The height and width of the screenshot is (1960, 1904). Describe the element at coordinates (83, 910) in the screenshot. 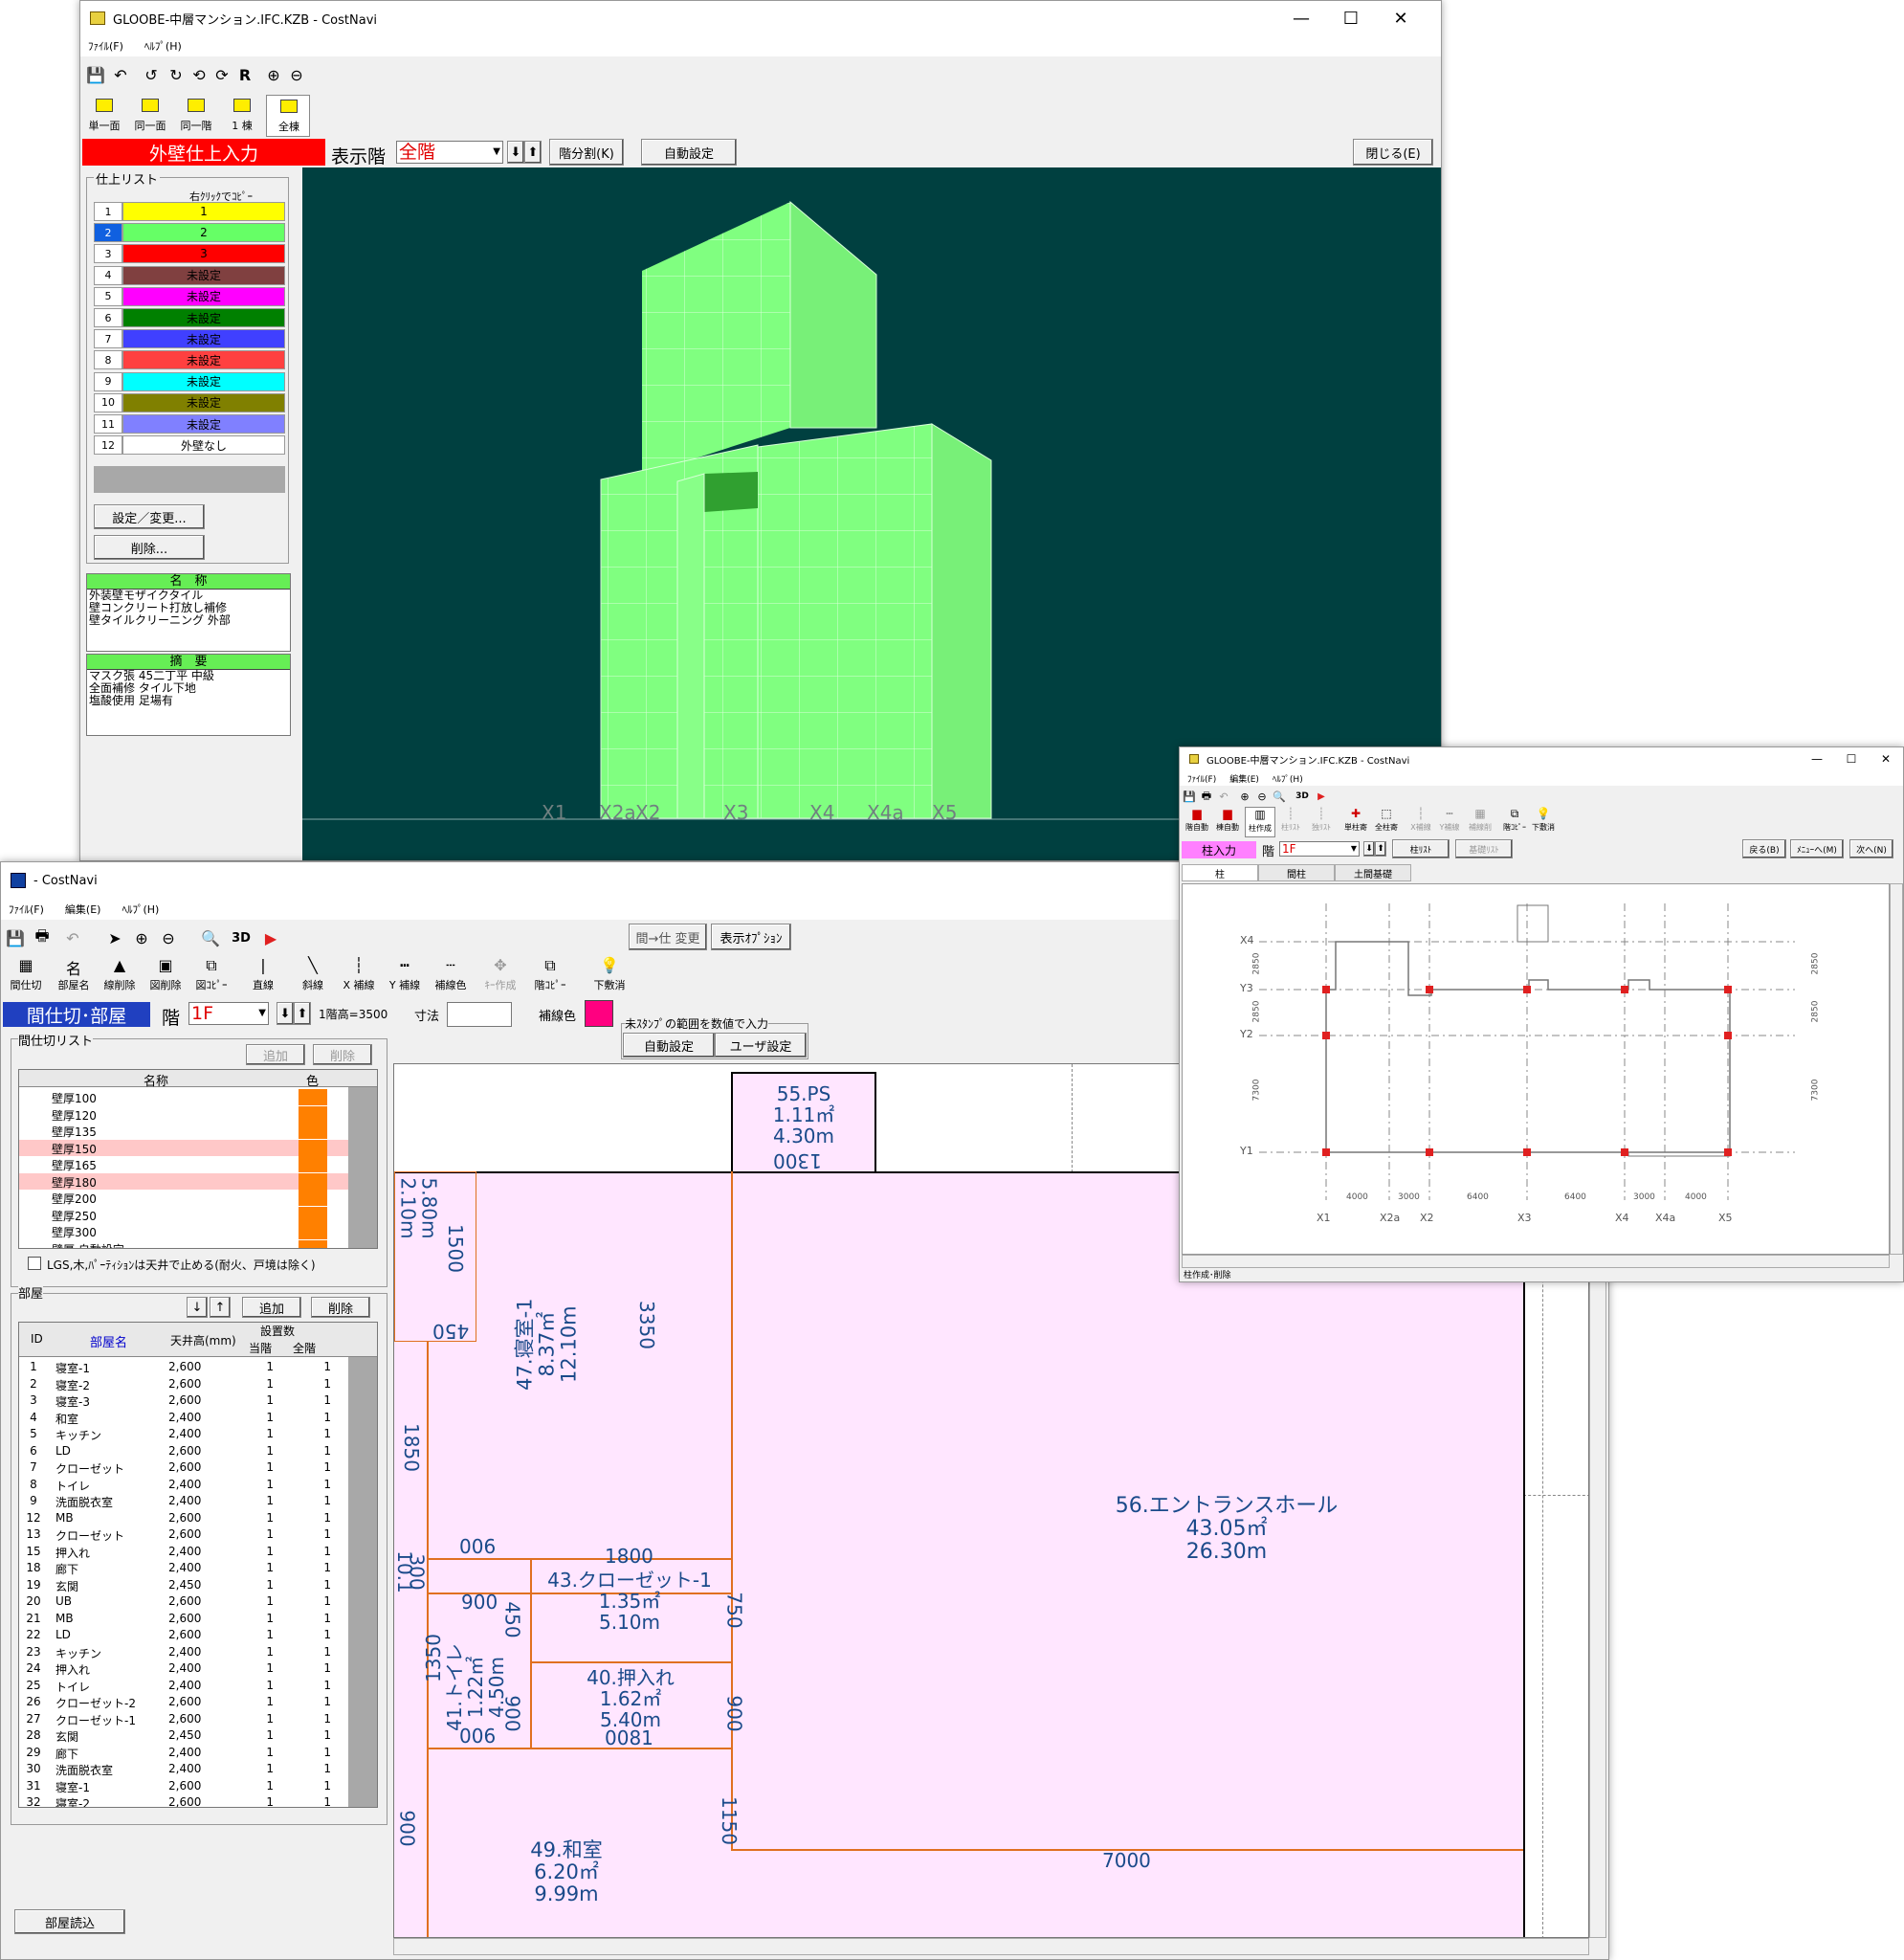

I see `menu-edit: 編集(E)` at that location.